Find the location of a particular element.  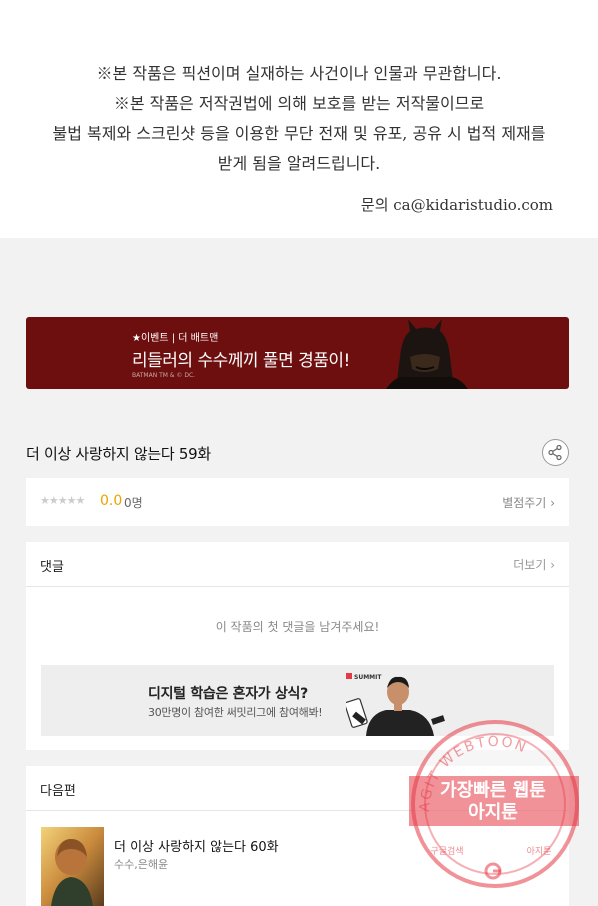

watermark-line1: 가장빠른 웹툰 is located at coordinates (493, 790).